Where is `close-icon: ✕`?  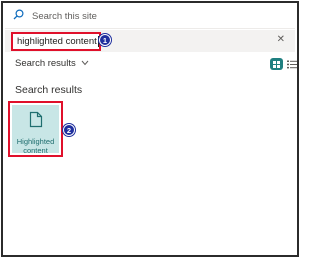 close-icon: ✕ is located at coordinates (281, 40).